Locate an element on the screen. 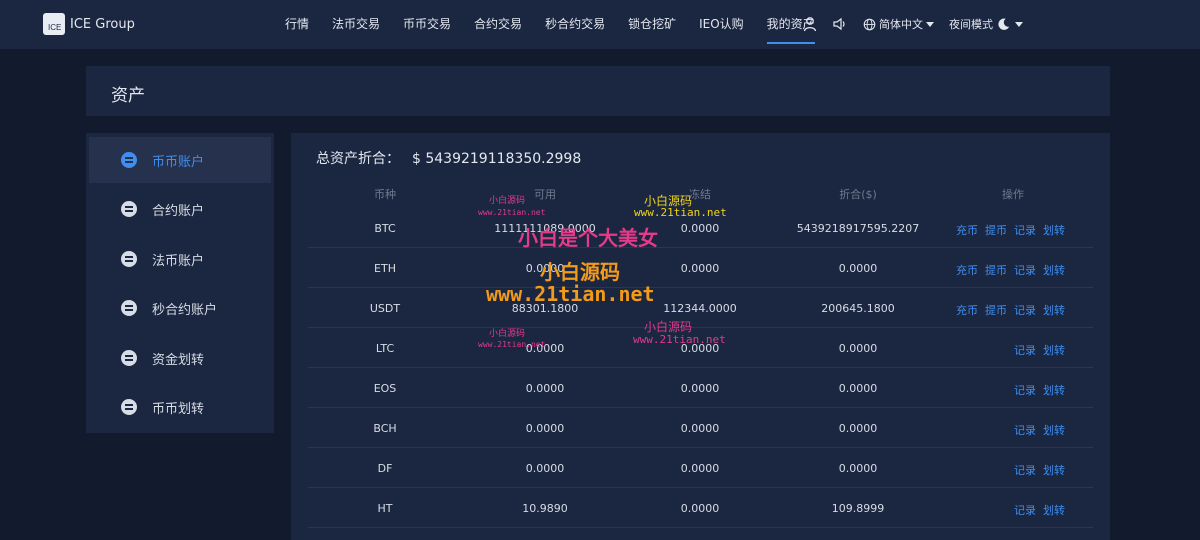 The image size is (1200, 540). cell-coin: BCH is located at coordinates (385, 428).